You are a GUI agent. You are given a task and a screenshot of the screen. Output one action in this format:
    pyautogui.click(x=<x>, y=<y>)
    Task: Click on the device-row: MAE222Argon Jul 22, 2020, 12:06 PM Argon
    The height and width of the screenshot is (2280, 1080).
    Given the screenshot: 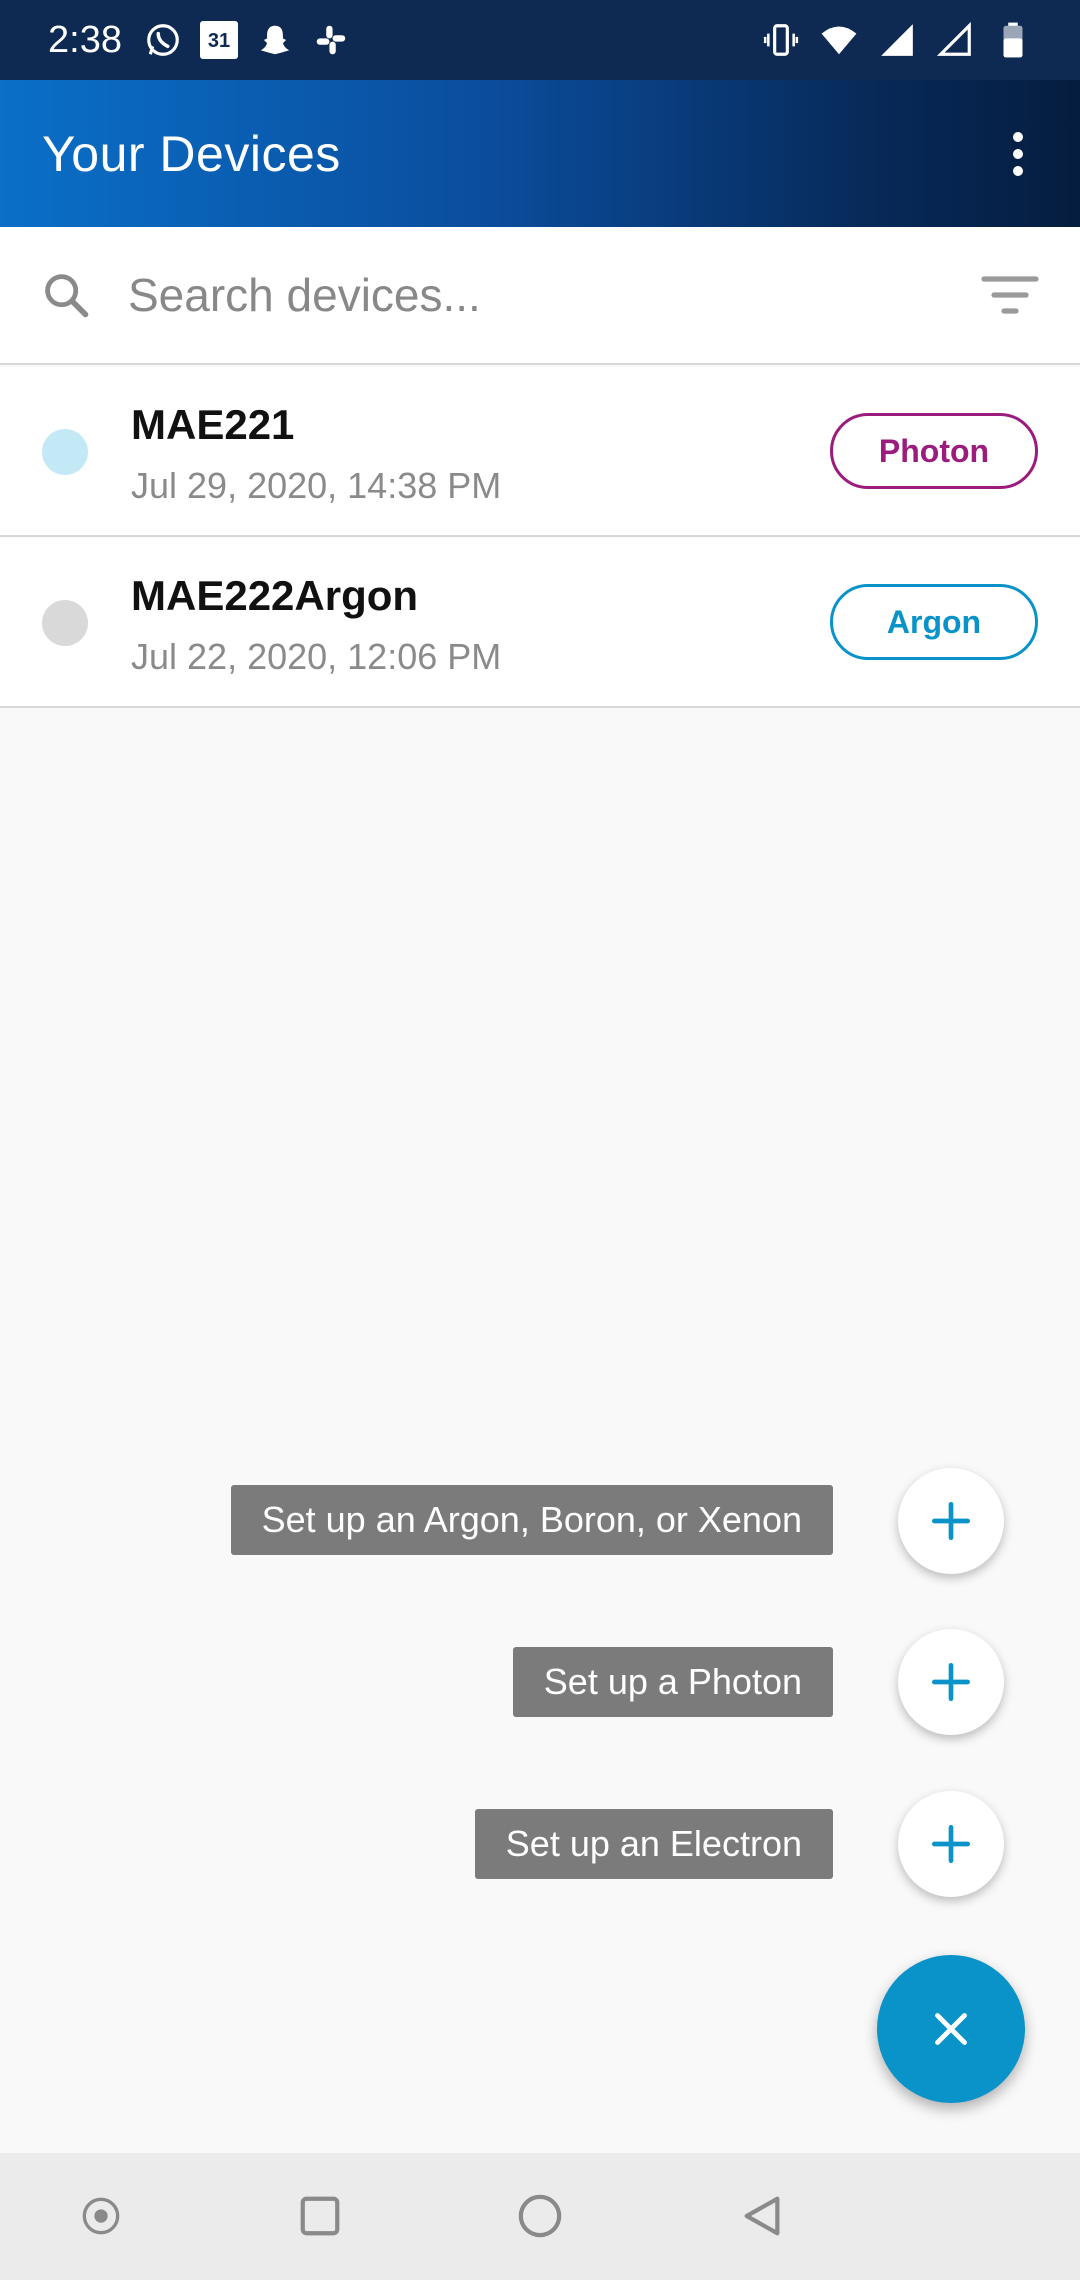 What is the action you would take?
    pyautogui.click(x=540, y=623)
    